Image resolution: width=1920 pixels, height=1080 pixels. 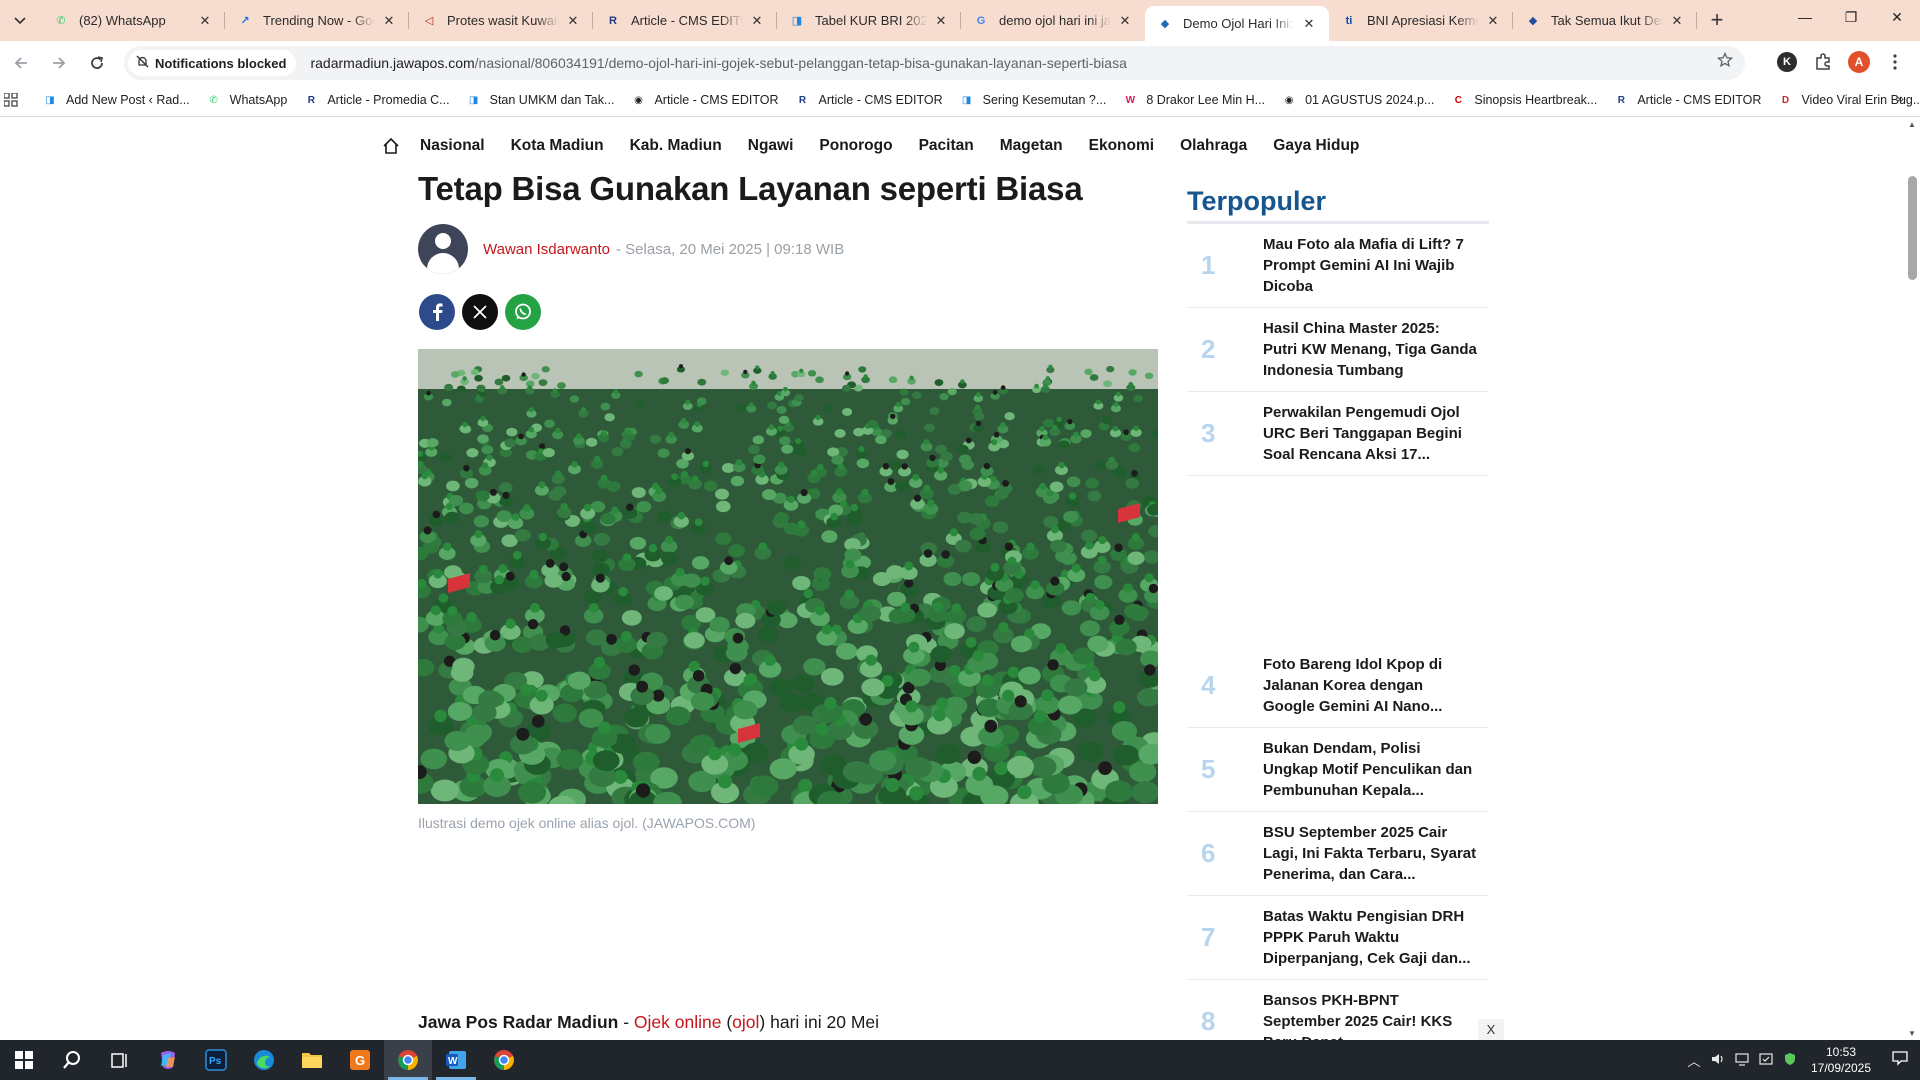 What do you see at coordinates (1053, 20) in the screenshot?
I see `browser-tab: Gdemo ojol hari ini jawa ✕` at bounding box center [1053, 20].